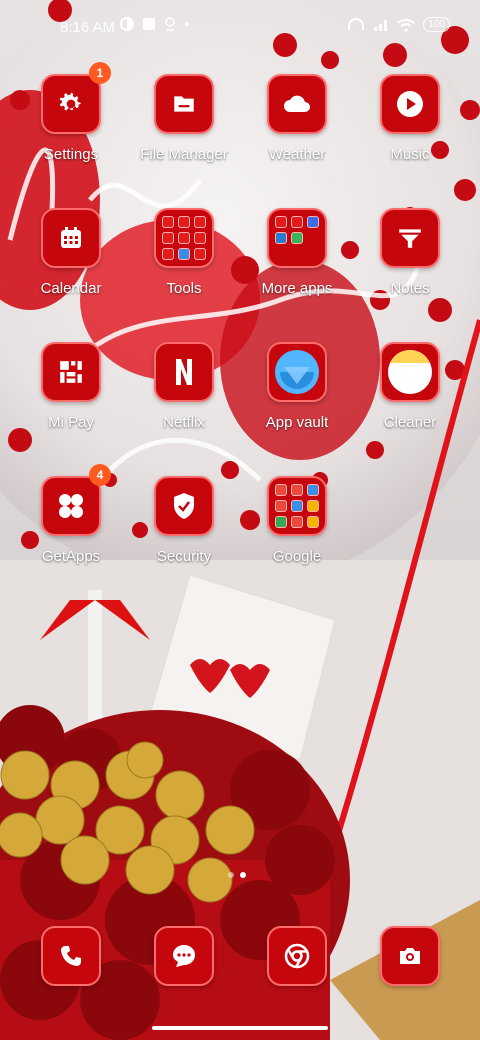 The width and height of the screenshot is (480, 1040). I want to click on notification-badge: 4, so click(100, 475).